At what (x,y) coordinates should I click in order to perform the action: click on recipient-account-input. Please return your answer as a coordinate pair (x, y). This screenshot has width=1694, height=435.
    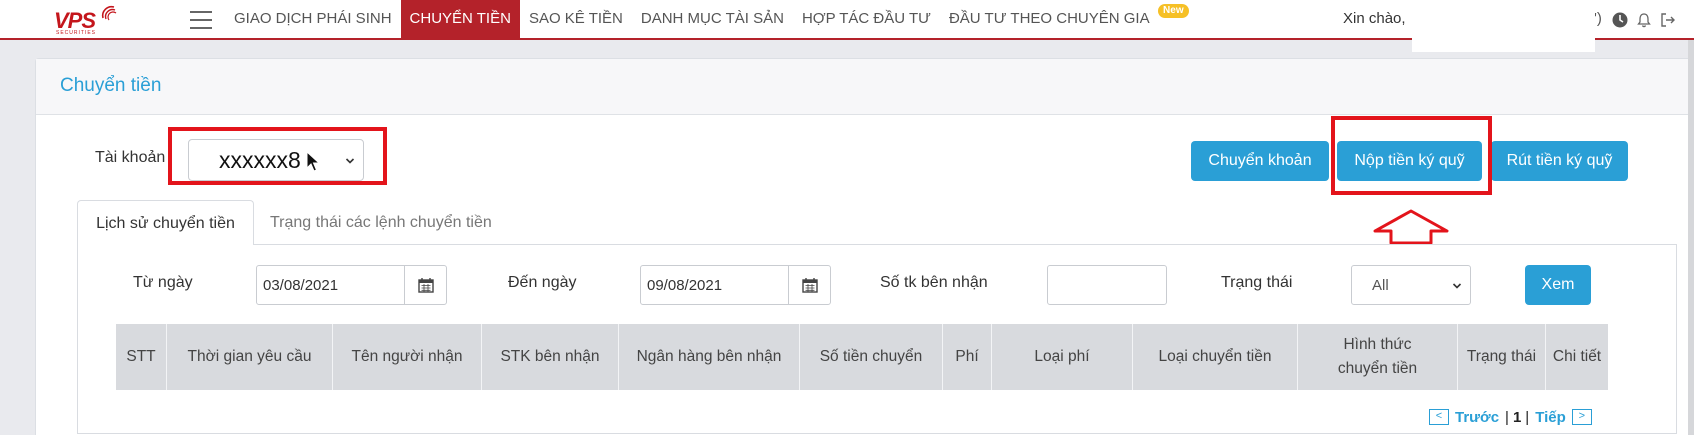
    Looking at the image, I should click on (1107, 285).